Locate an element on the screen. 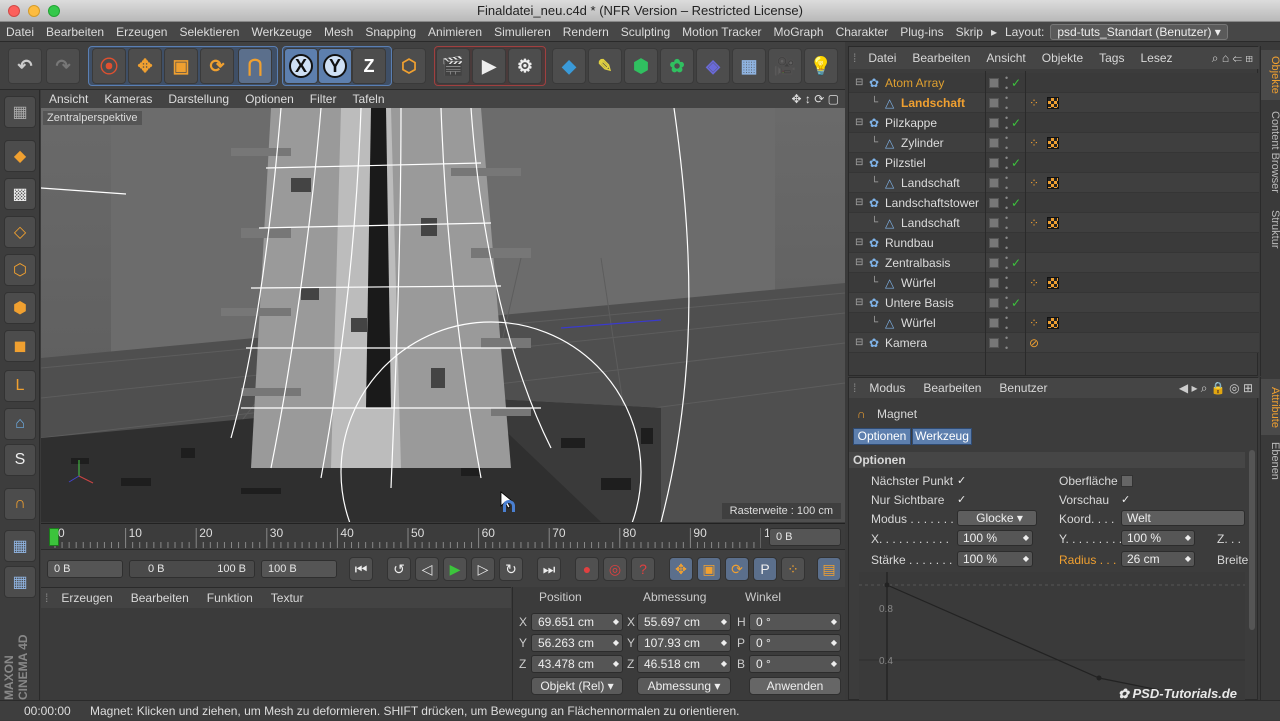  object-row: ⊟ ✿ Untere Basis • • ✓ is located at coordinates (1054, 303).